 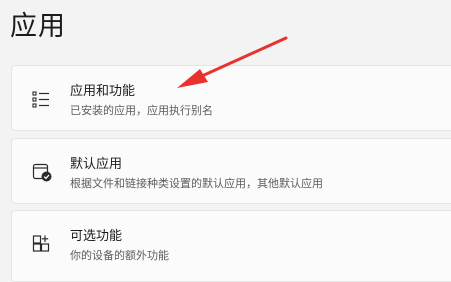 I want to click on default-apps-subtitle: 根据文件和链接种类设置的默认应用，其他默认应用, so click(x=196, y=183).